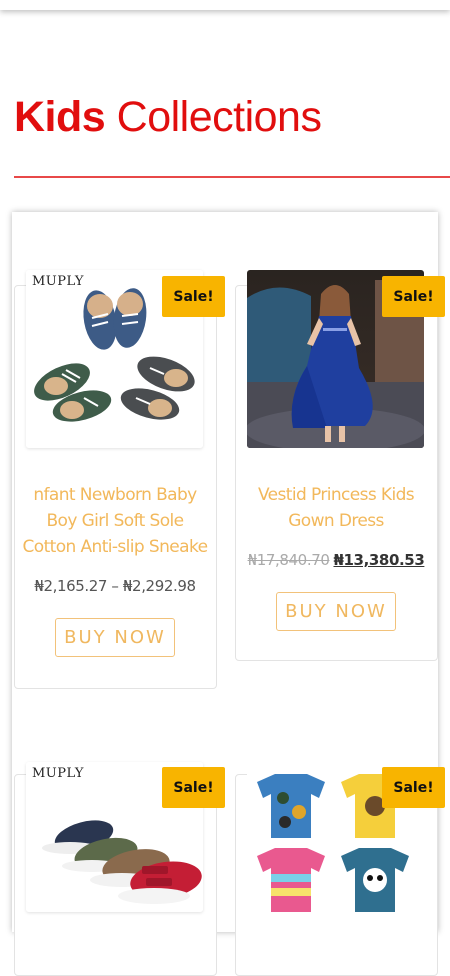  Describe the element at coordinates (288, 560) in the screenshot. I see `price-original: ₦17,840.70` at that location.